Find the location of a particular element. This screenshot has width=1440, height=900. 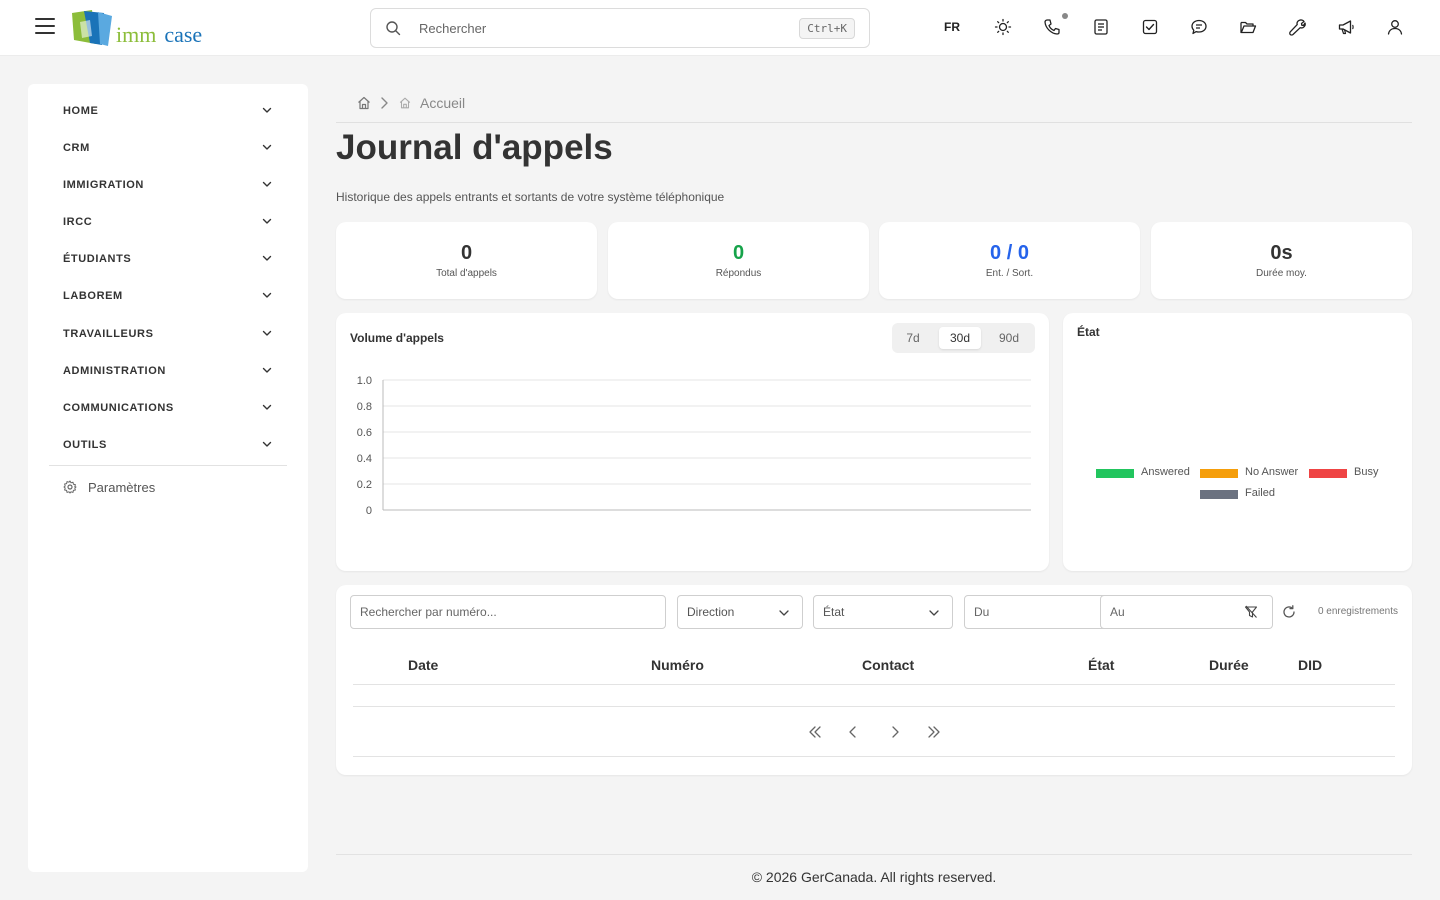

first-page-icon is located at coordinates (815, 732).